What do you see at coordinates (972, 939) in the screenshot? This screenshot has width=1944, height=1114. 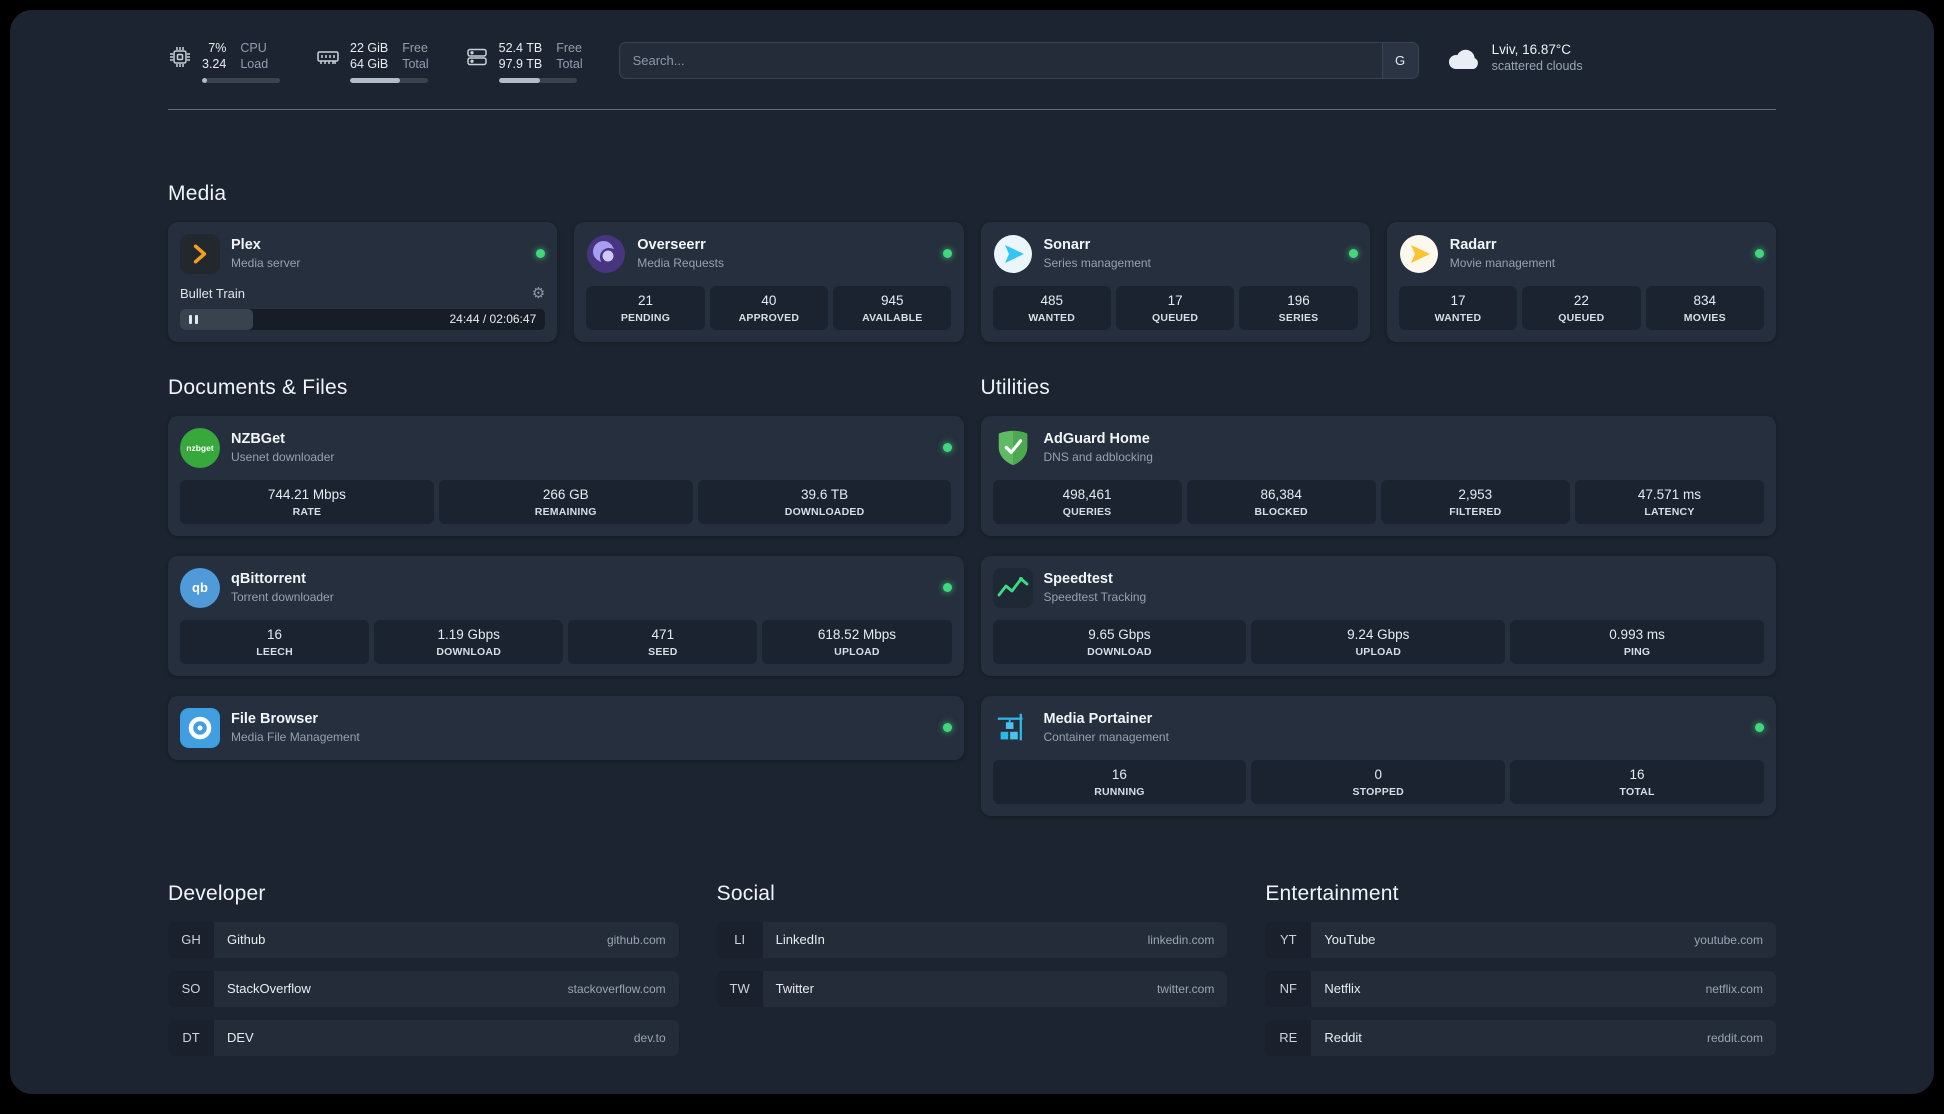 I see `bookmark-linkedin: LI LinkedIn linkedin.com` at bounding box center [972, 939].